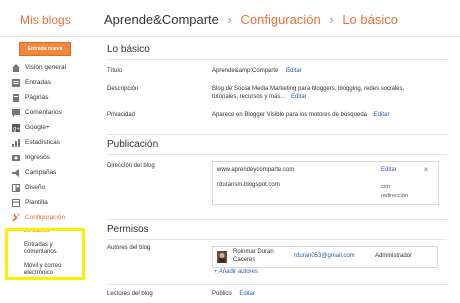 The height and width of the screenshot is (303, 460). What do you see at coordinates (385, 187) in the screenshot?
I see `con-label: con` at bounding box center [385, 187].